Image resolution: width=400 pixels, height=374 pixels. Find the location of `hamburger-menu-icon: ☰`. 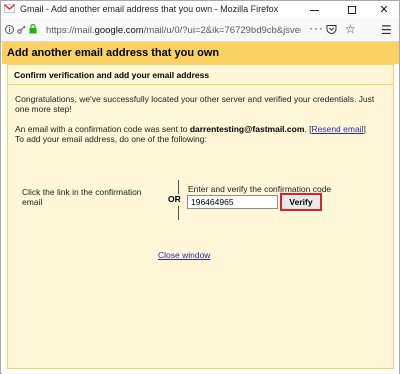

hamburger-menu-icon: ☰ is located at coordinates (386, 30).